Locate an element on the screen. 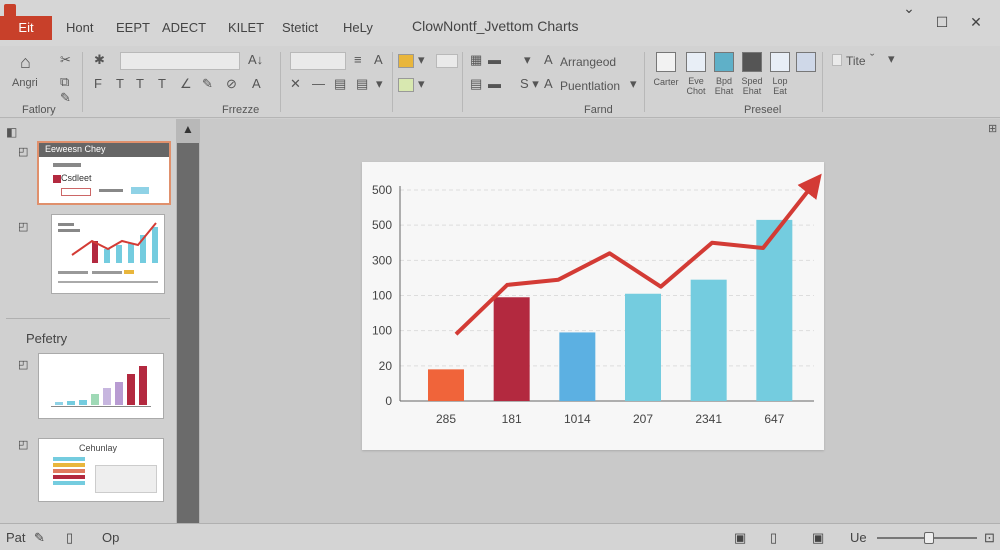 Image resolution: width=1000 pixels, height=550 pixels. thumb1-title: Eeweesn Chey is located at coordinates (75, 149).